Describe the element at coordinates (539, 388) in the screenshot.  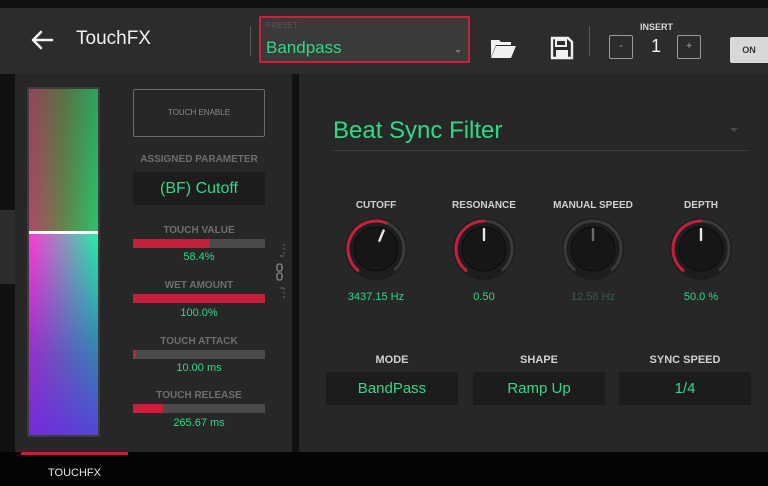
I see `shape-selector: Ramp Up` at that location.